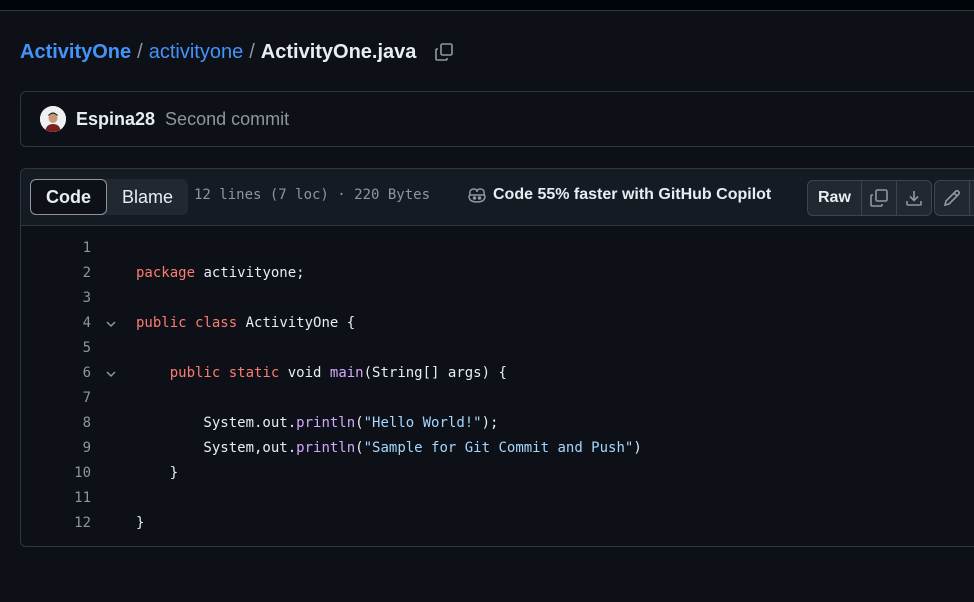 This screenshot has height=602, width=974. I want to click on code-text: public class ActivityOne {, so click(245, 323).